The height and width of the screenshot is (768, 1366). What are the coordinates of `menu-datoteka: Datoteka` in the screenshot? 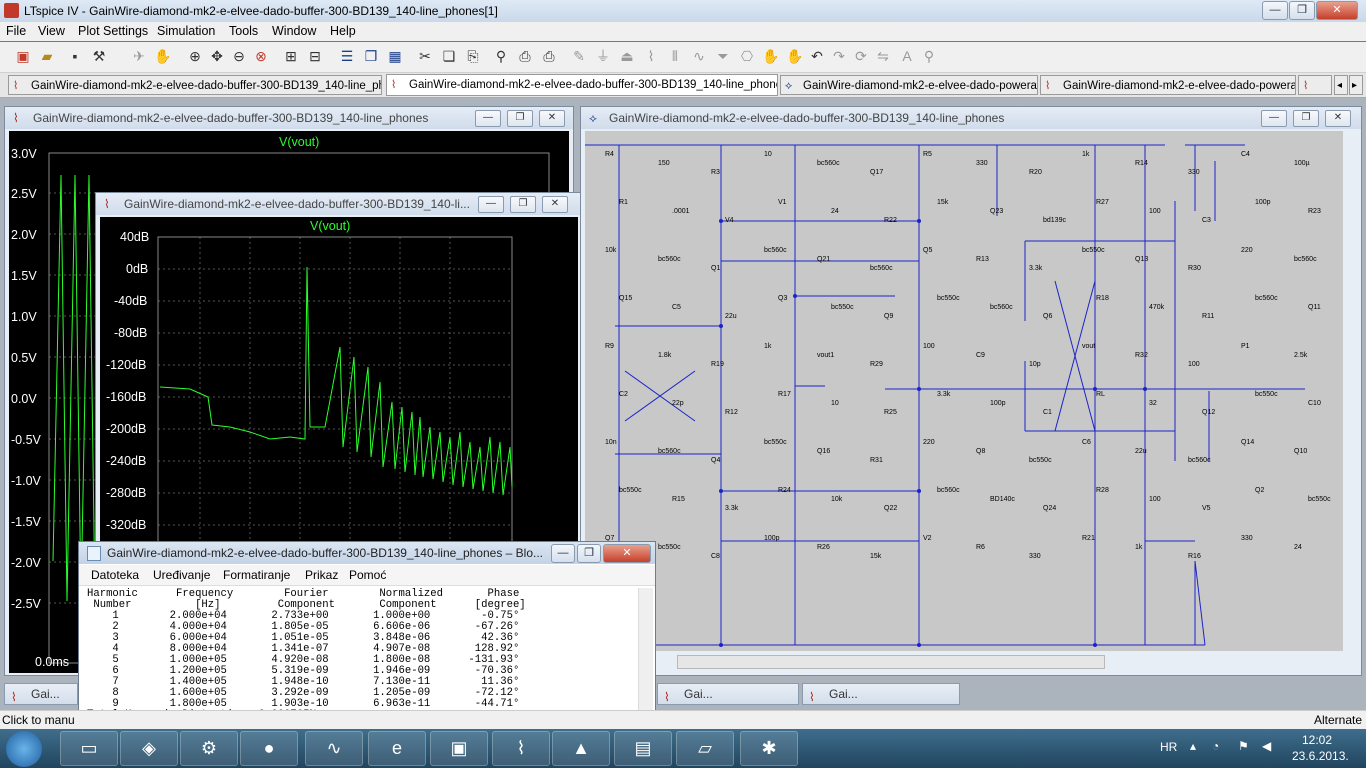 It's located at (115, 575).